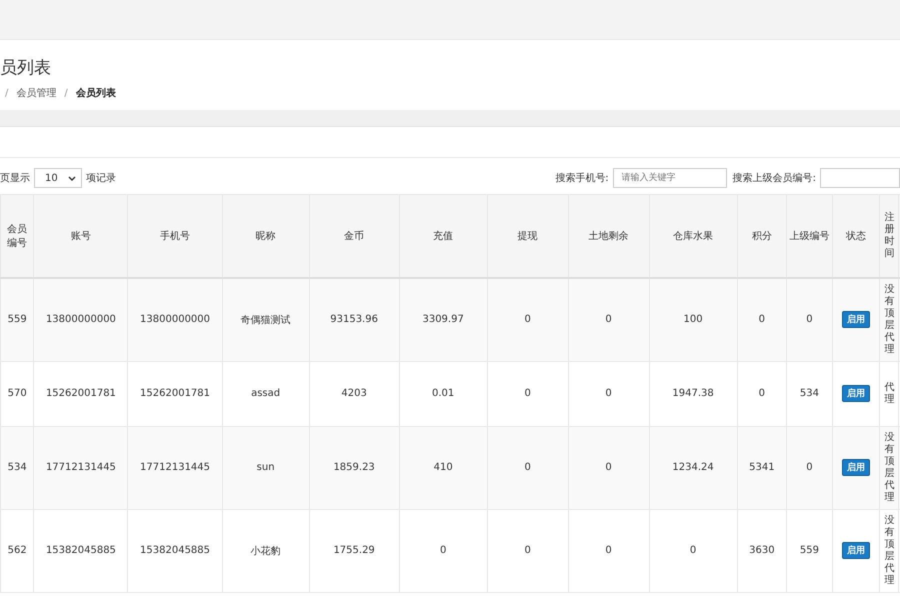 The width and height of the screenshot is (900, 600). What do you see at coordinates (693, 467) in the screenshot?
I see `table-cell: 1234.24` at bounding box center [693, 467].